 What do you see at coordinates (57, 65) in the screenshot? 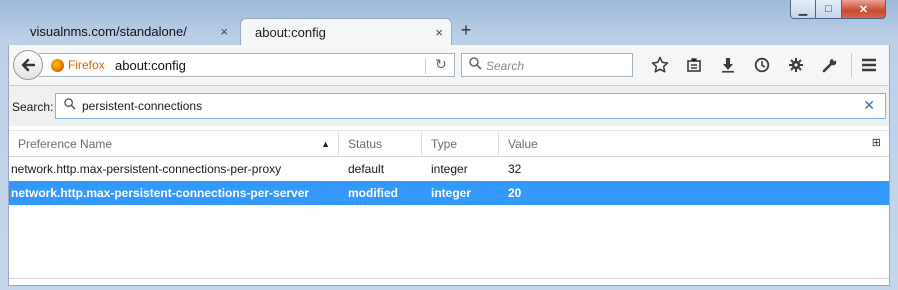
I see `firefox-logo-icon` at bounding box center [57, 65].